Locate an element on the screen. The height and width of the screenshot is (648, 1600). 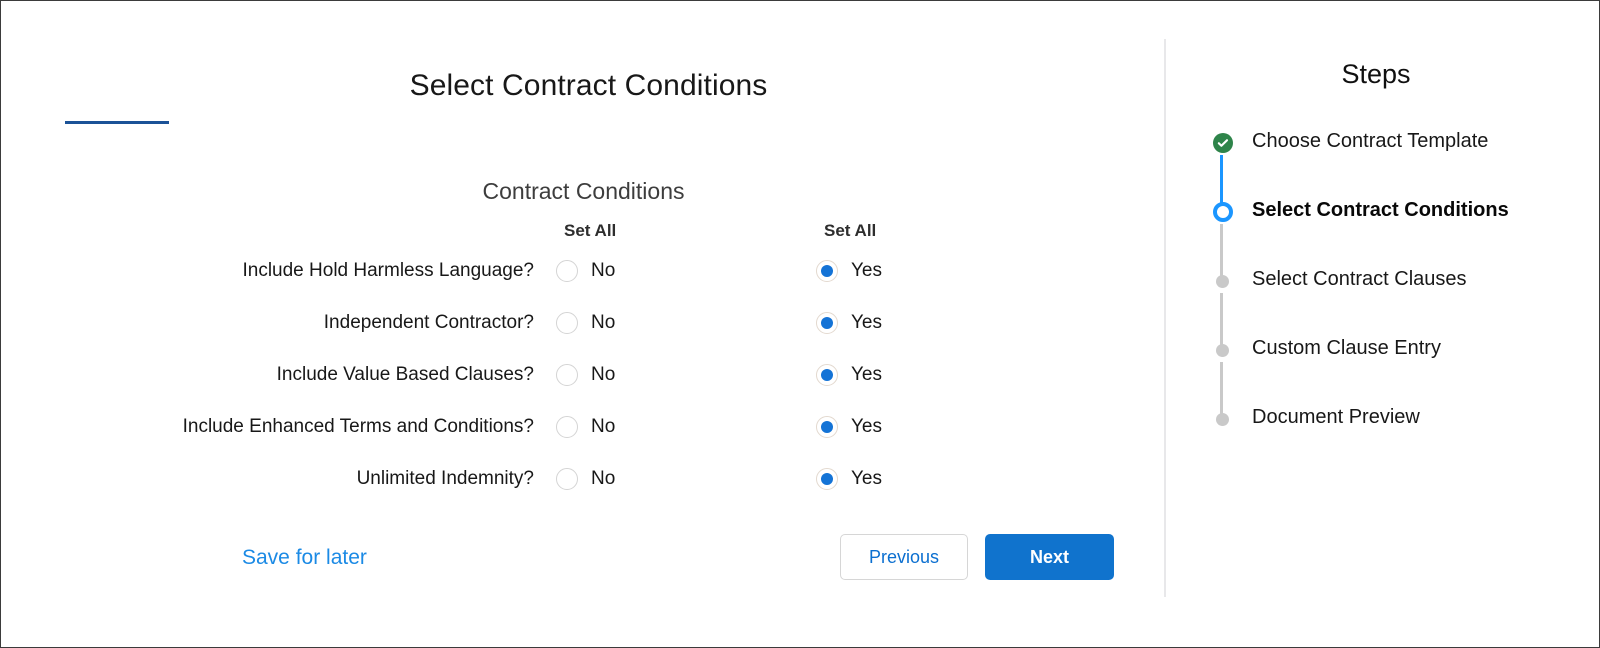
step-label: Select Contract Clauses is located at coordinates (1359, 279).